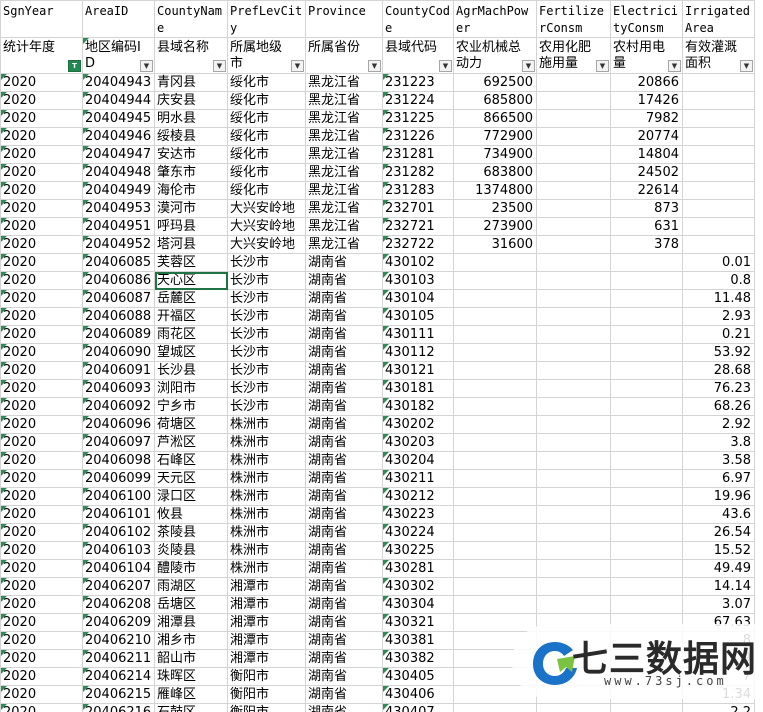  Describe the element at coordinates (191, 55) in the screenshot. I see `column-label-cell: 县域名称 ▼` at that location.